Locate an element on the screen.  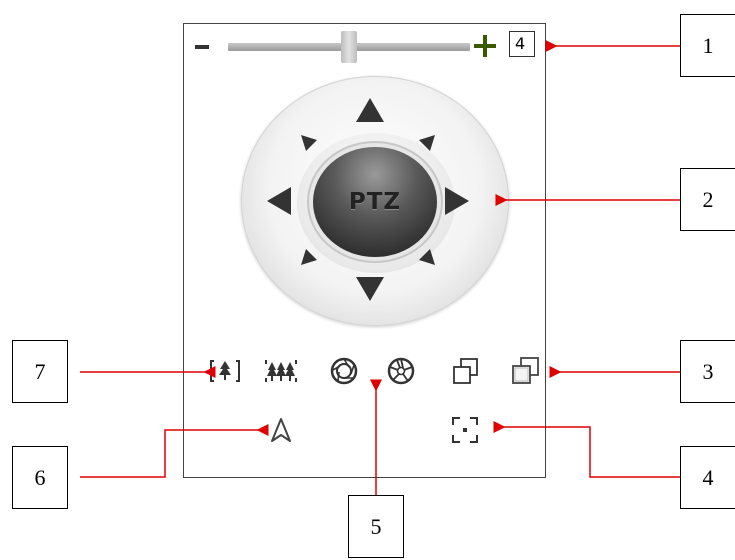
callout-4: 4 is located at coordinates (707, 477).